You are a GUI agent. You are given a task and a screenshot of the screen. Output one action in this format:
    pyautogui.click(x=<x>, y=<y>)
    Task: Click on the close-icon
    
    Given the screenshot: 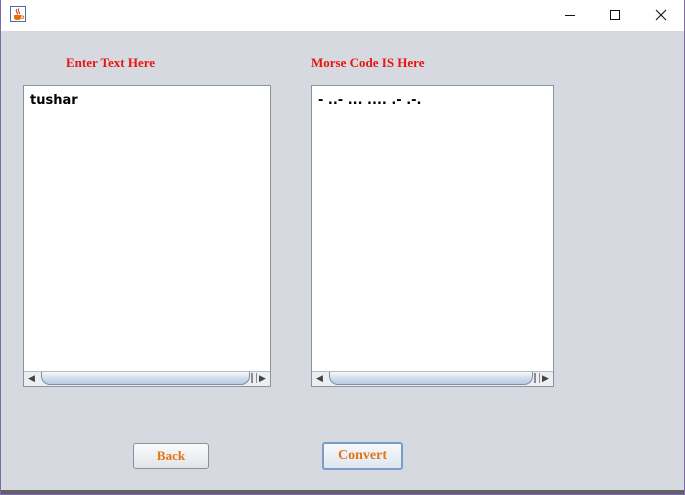 What is the action you would take?
    pyautogui.click(x=661, y=15)
    